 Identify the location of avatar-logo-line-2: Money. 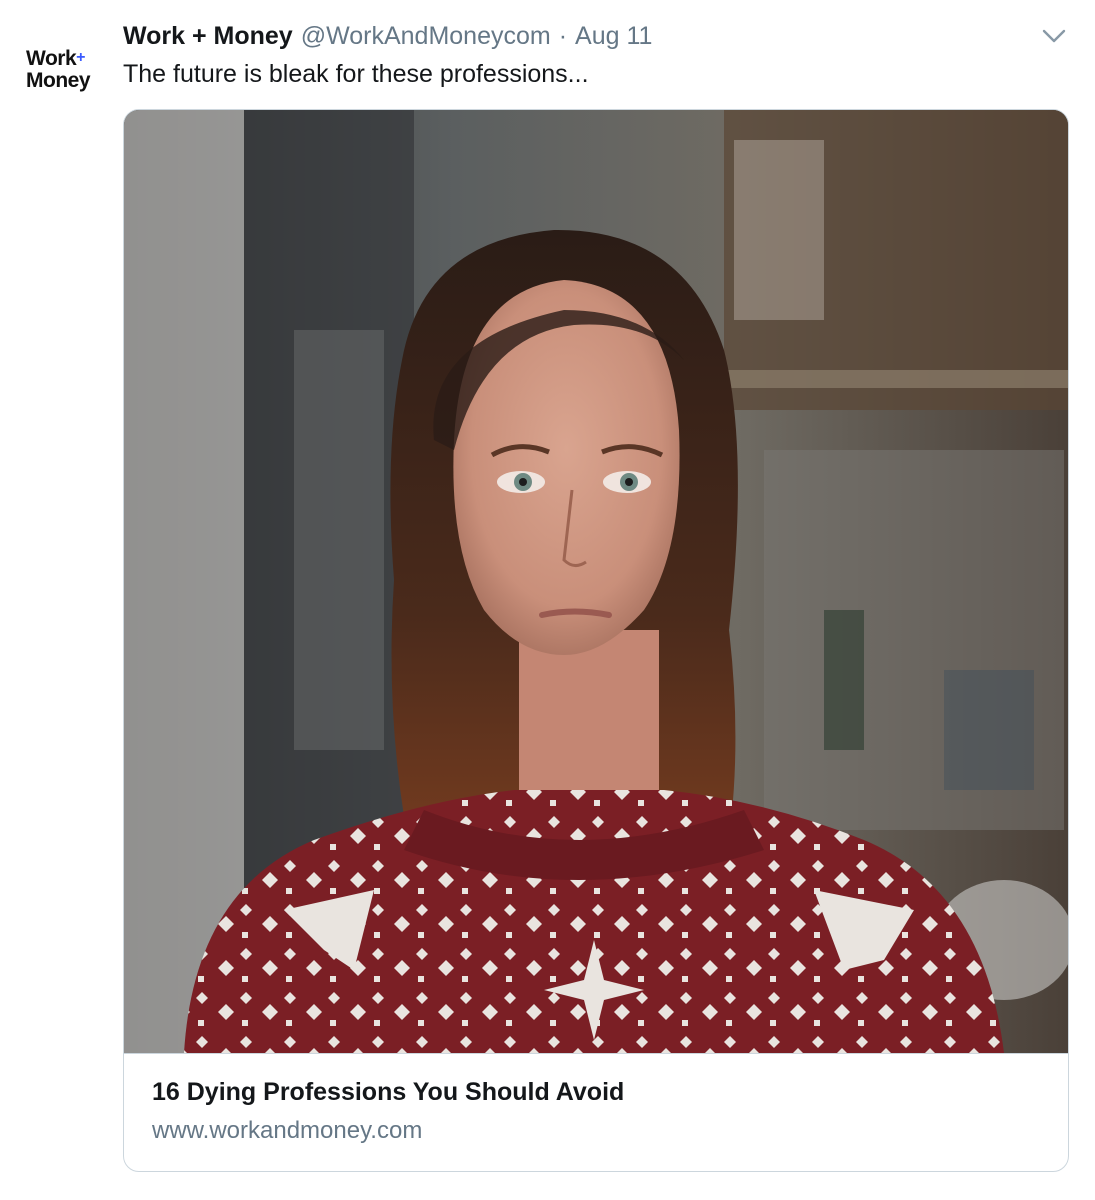
(58, 80).